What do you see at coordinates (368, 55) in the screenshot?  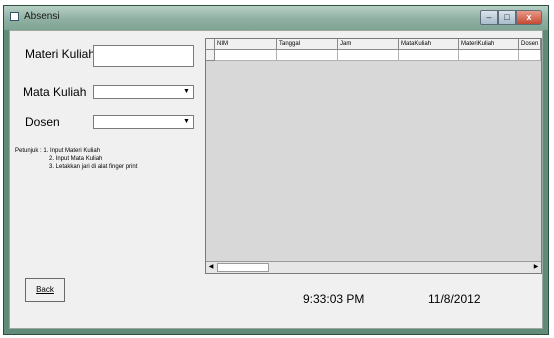 I see `cell-jam` at bounding box center [368, 55].